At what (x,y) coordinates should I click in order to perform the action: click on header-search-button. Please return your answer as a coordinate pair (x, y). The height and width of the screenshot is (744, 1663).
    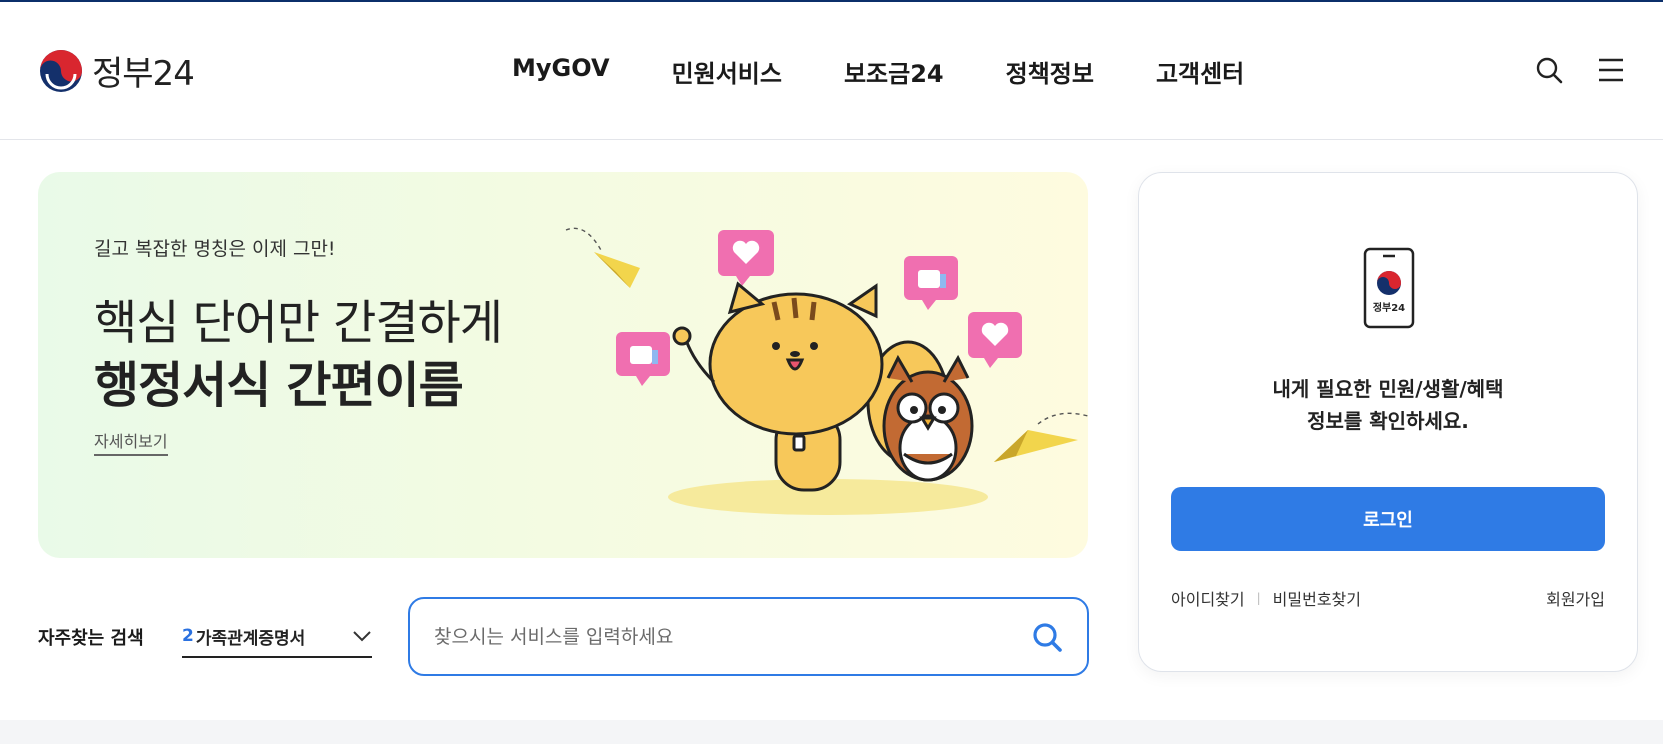
    Looking at the image, I should click on (1549, 70).